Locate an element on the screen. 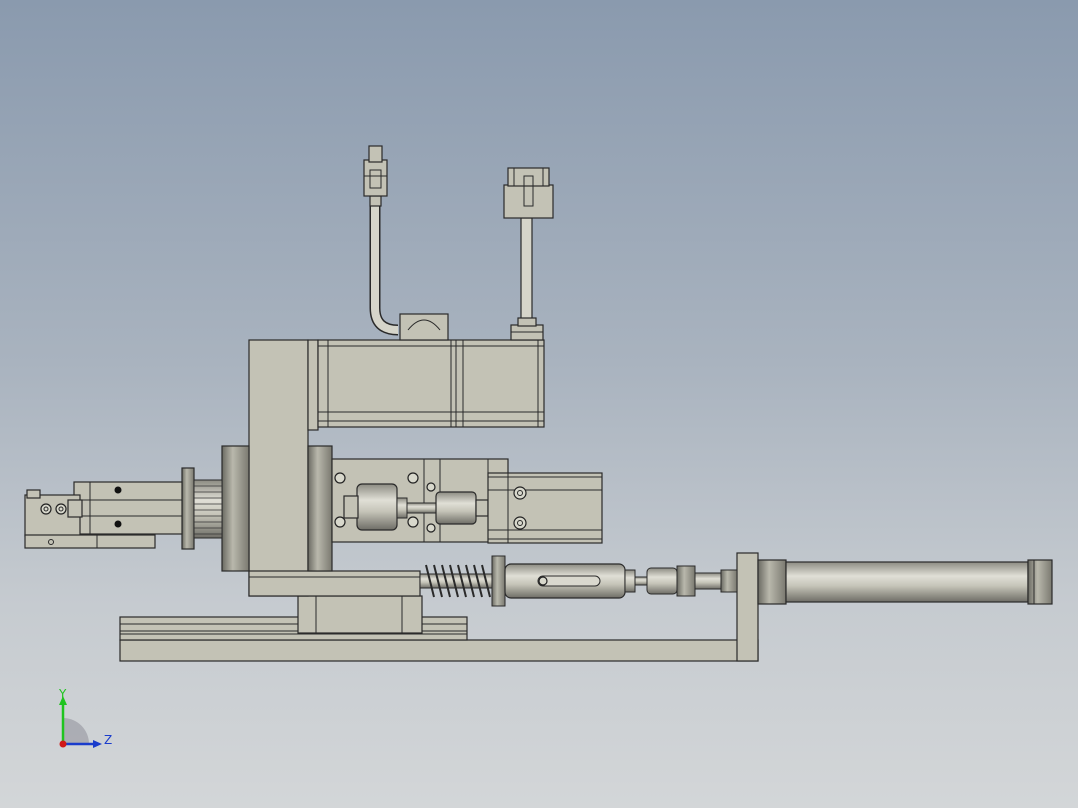 This screenshot has height=808, width=1078. triad-plane-icon is located at coordinates (76, 731).